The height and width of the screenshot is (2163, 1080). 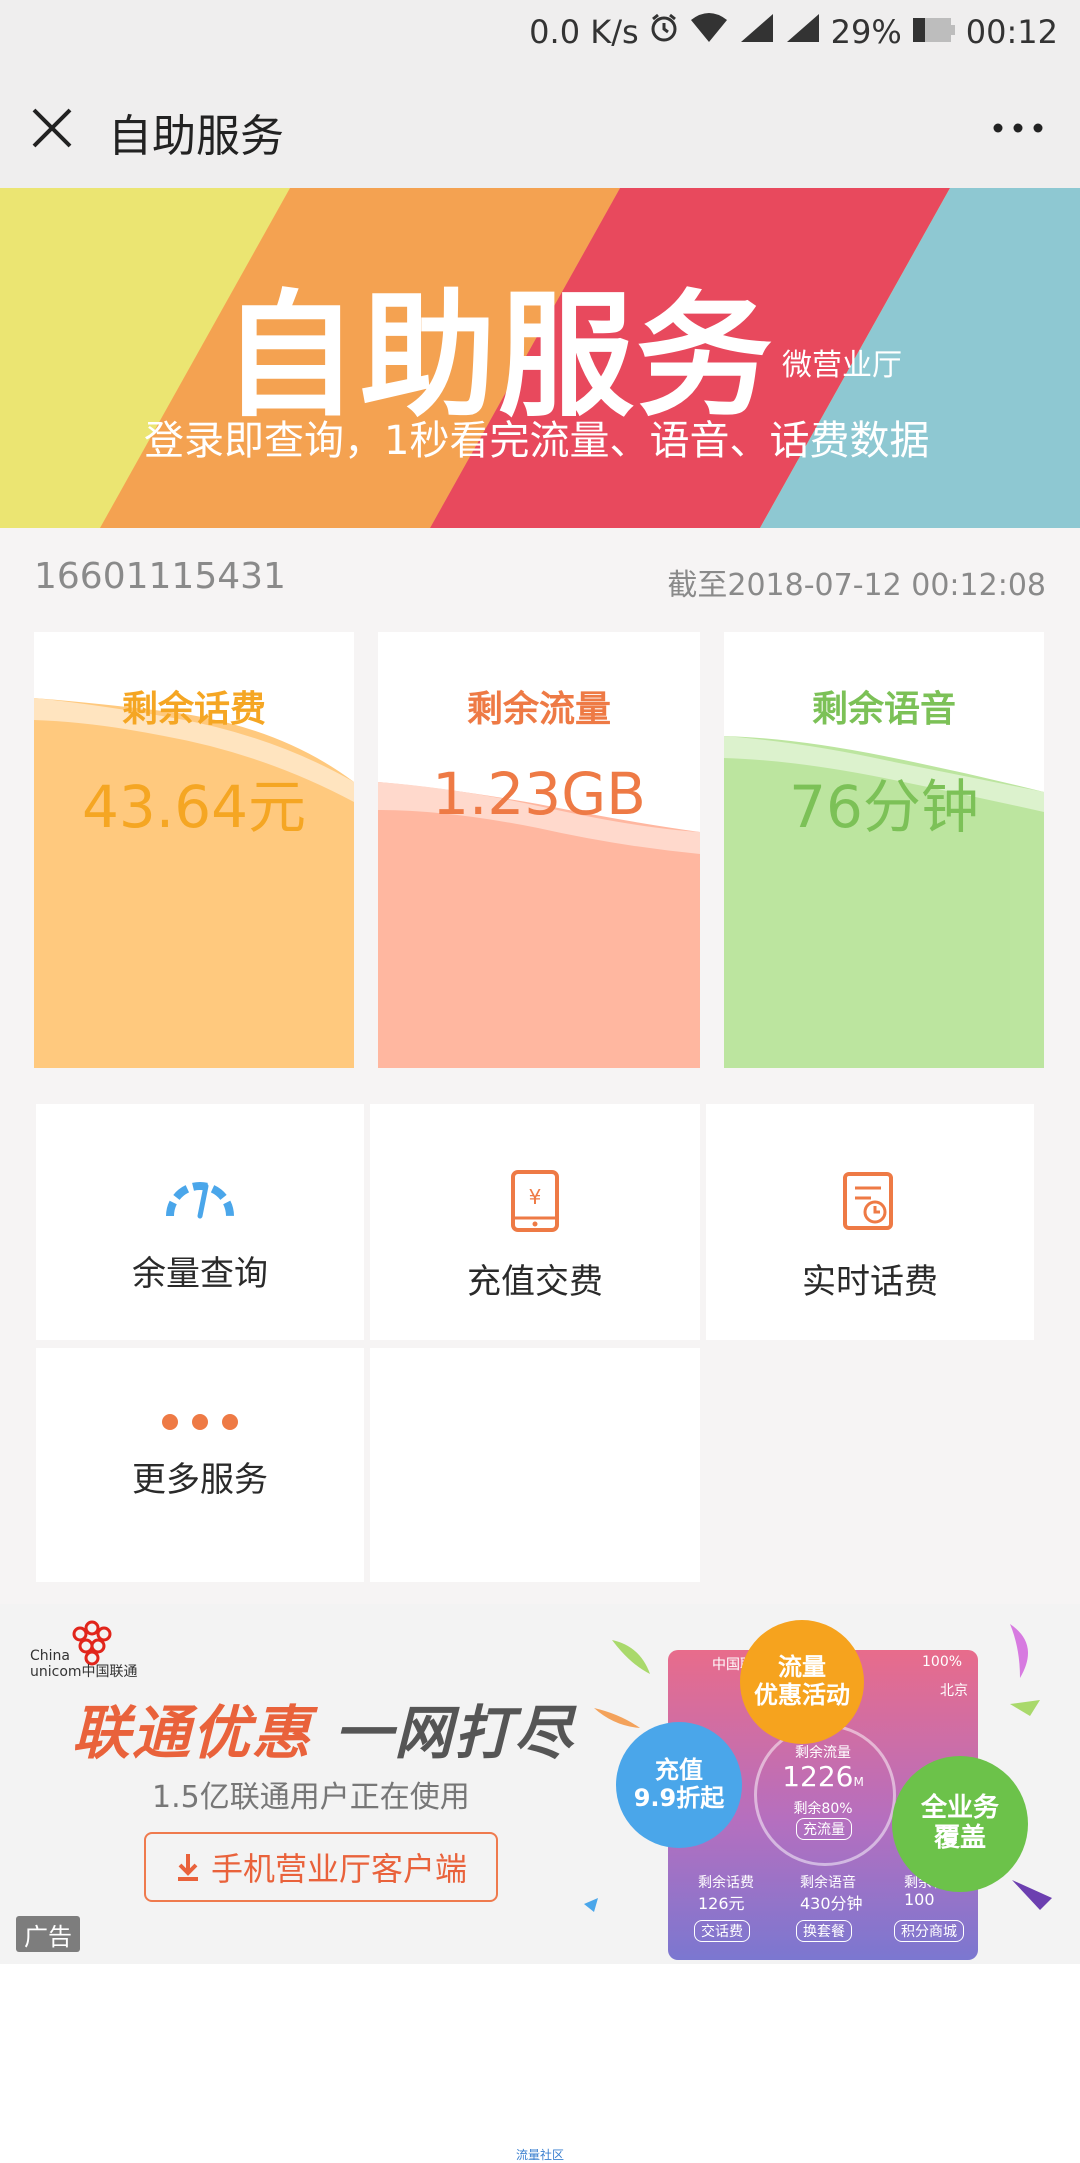 I want to click on network-speed: 0.0 K/s, so click(x=584, y=32).